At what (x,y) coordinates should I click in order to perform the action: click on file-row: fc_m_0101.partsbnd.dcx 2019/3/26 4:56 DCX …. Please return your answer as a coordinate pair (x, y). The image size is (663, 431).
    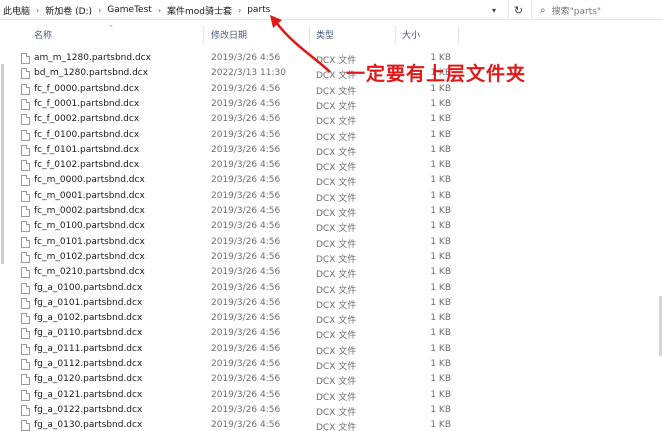
    Looking at the image, I should click on (331, 242).